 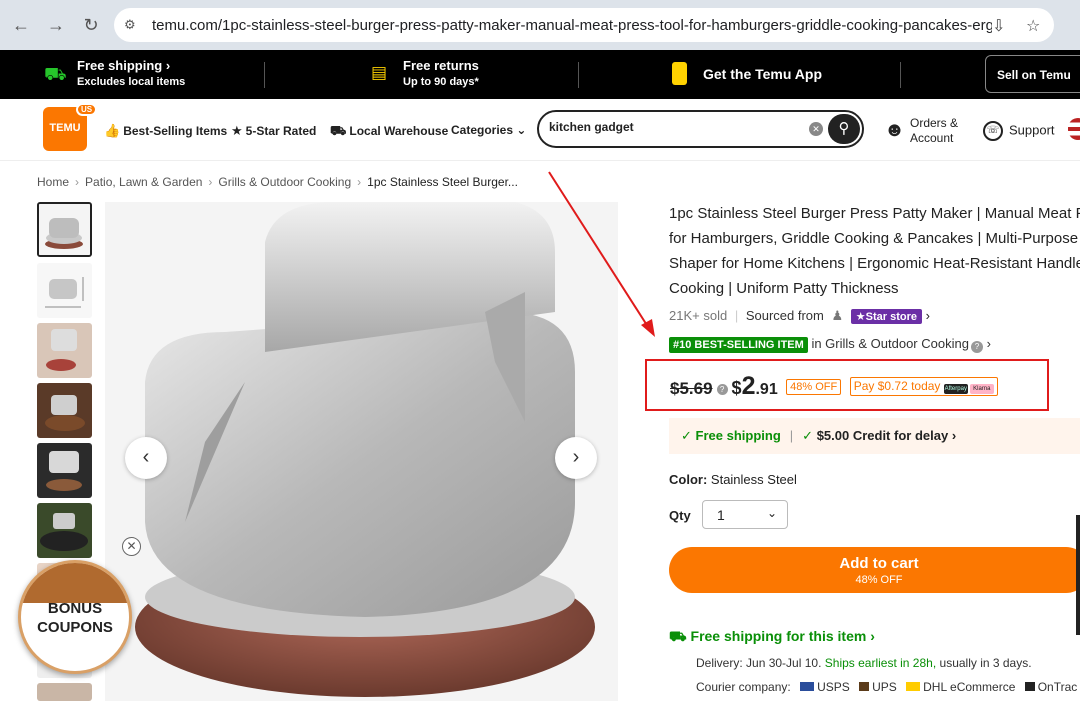 What do you see at coordinates (284, 182) in the screenshot?
I see `breadcrumb-grills: Grills & Outdoor Cooking` at bounding box center [284, 182].